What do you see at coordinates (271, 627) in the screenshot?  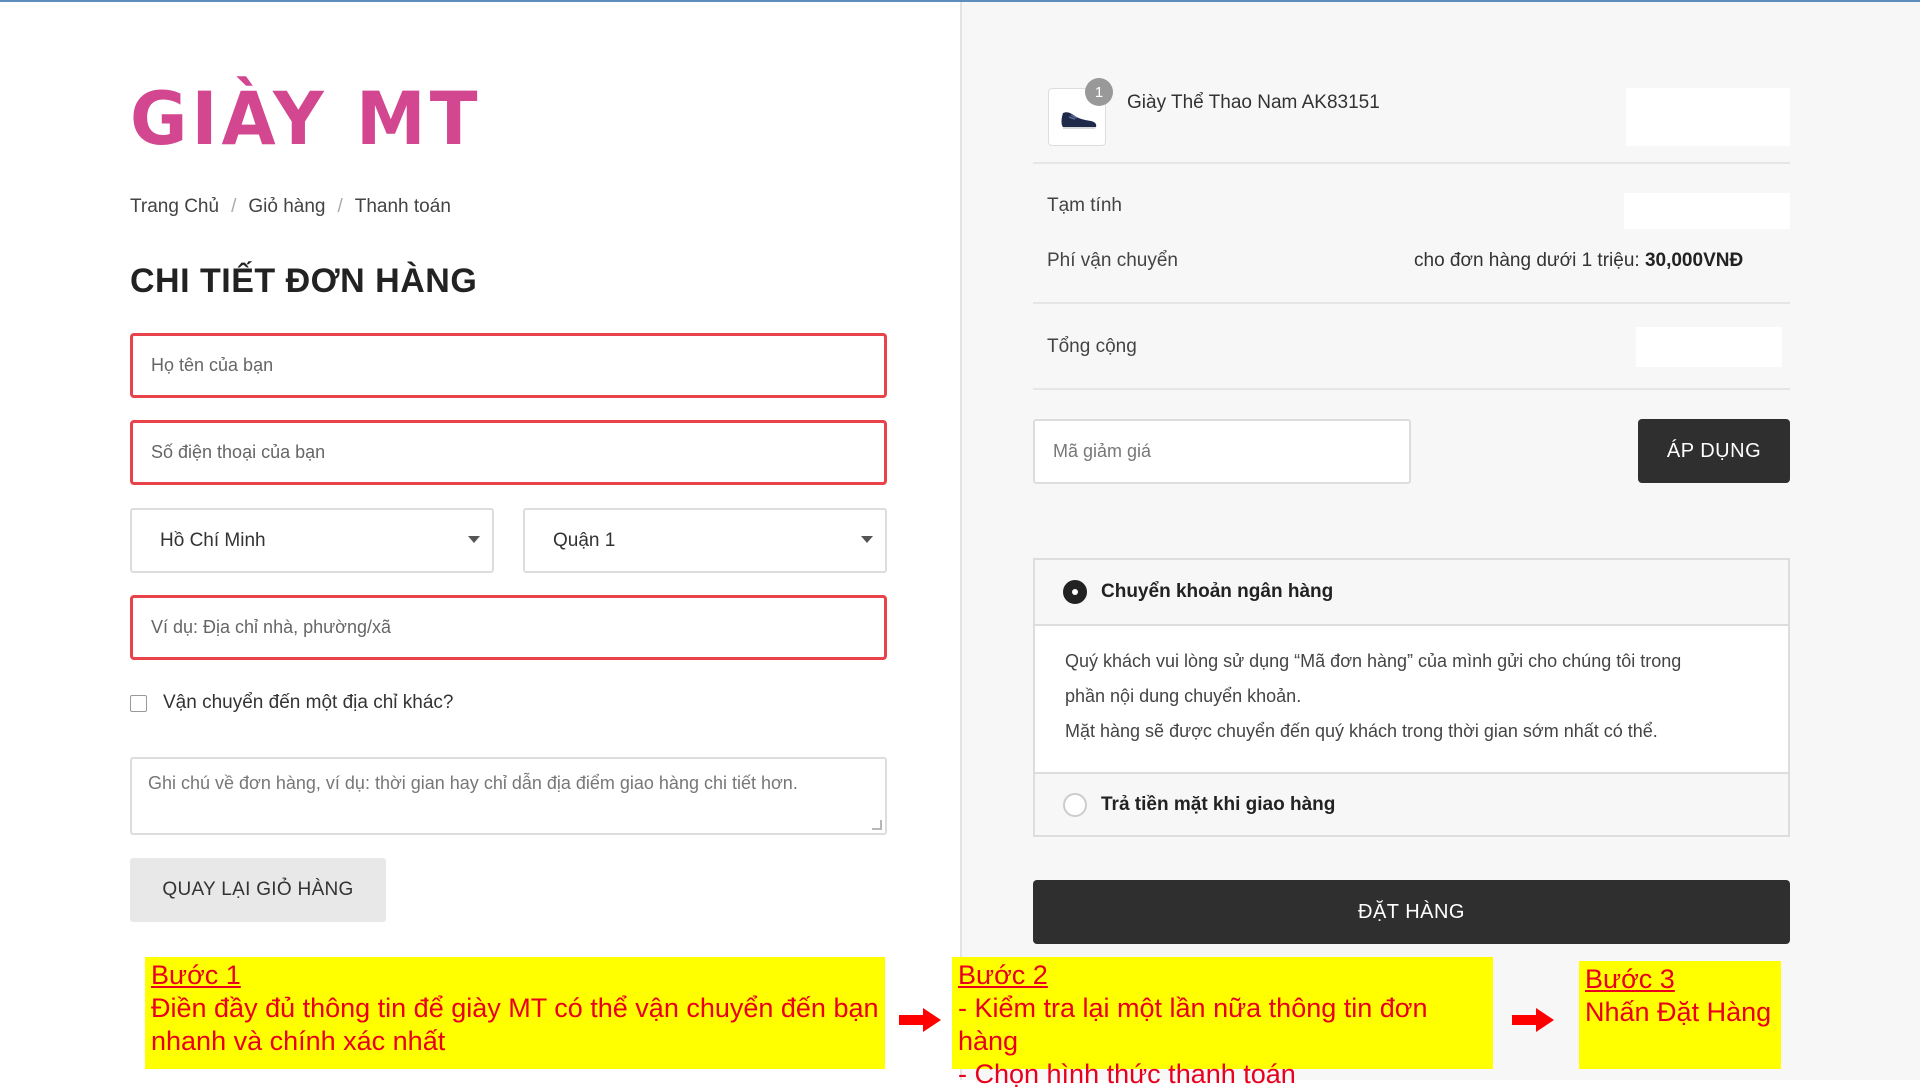 I see `address-placeholder: Ví dụ: Địa chỉ nhà, phường/xã` at bounding box center [271, 627].